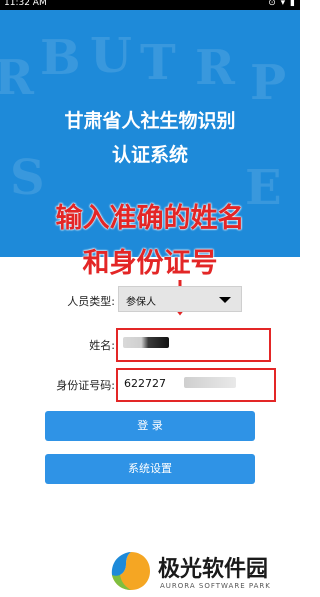  I want to click on system-settings-button: 系统设置, so click(150, 469).